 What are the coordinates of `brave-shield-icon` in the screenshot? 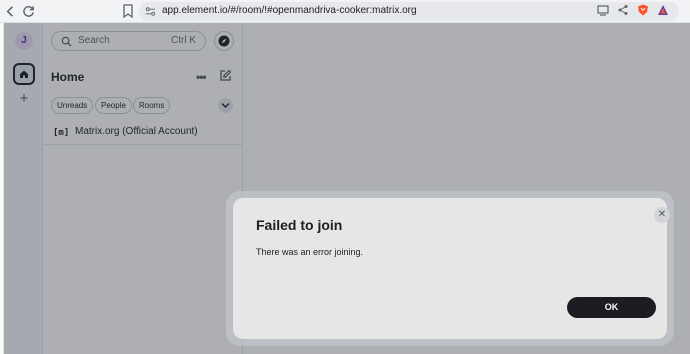 It's located at (643, 10).